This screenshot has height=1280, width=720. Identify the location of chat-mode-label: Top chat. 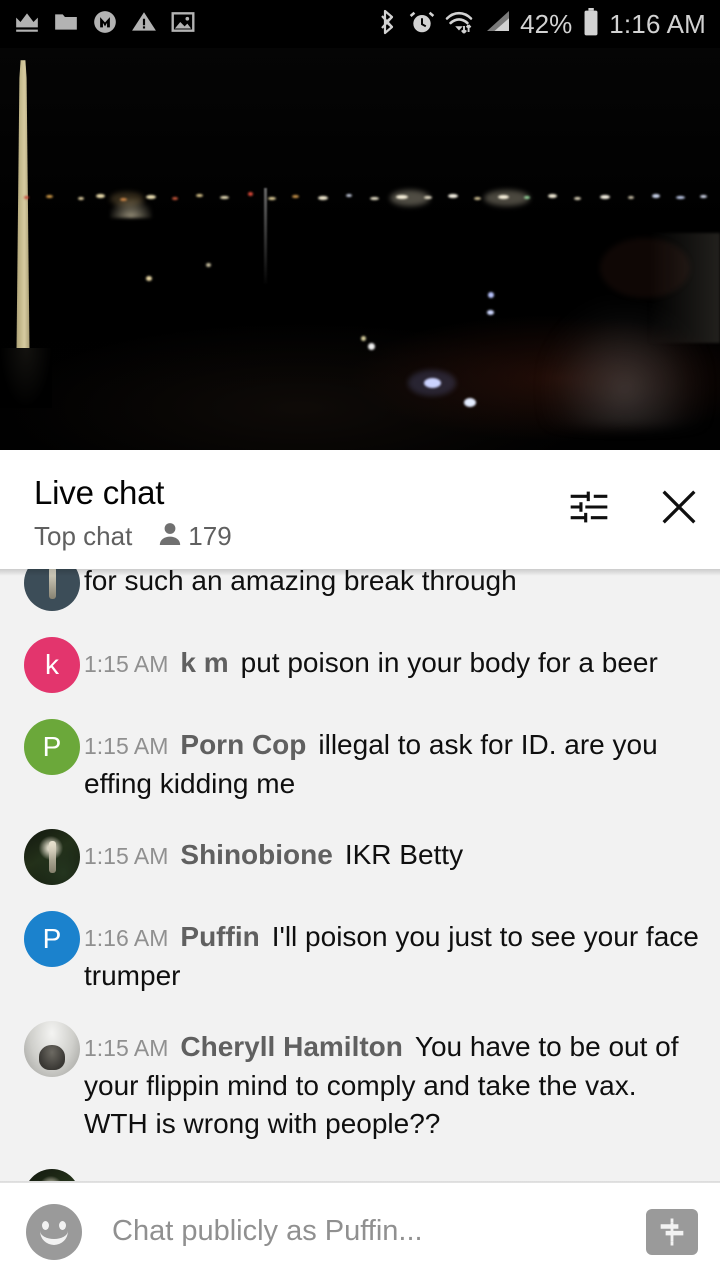
(83, 536).